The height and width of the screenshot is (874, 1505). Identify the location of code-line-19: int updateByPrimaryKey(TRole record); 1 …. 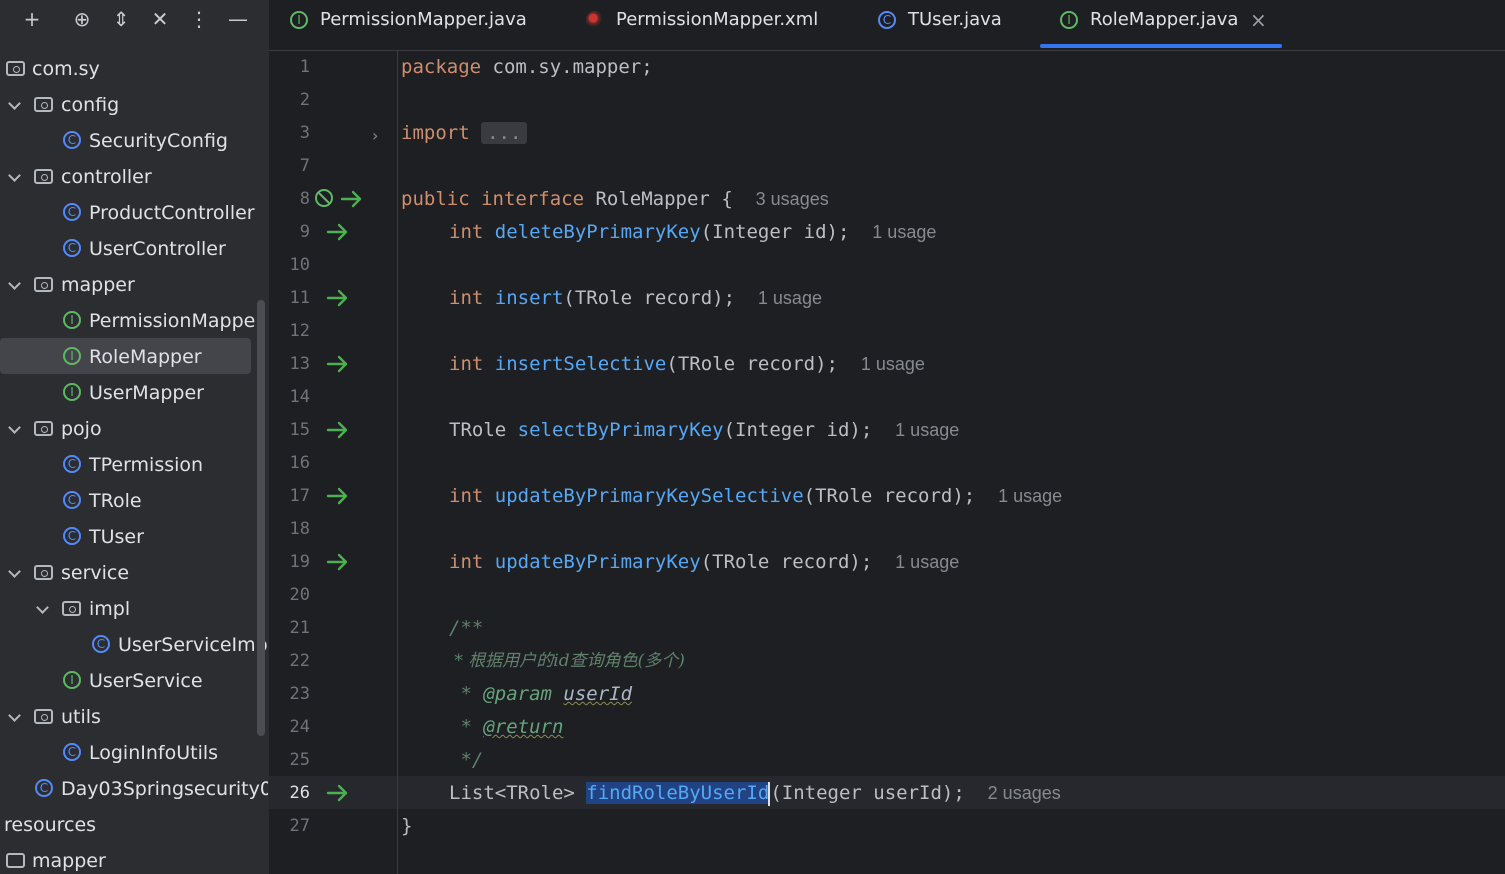
(704, 562).